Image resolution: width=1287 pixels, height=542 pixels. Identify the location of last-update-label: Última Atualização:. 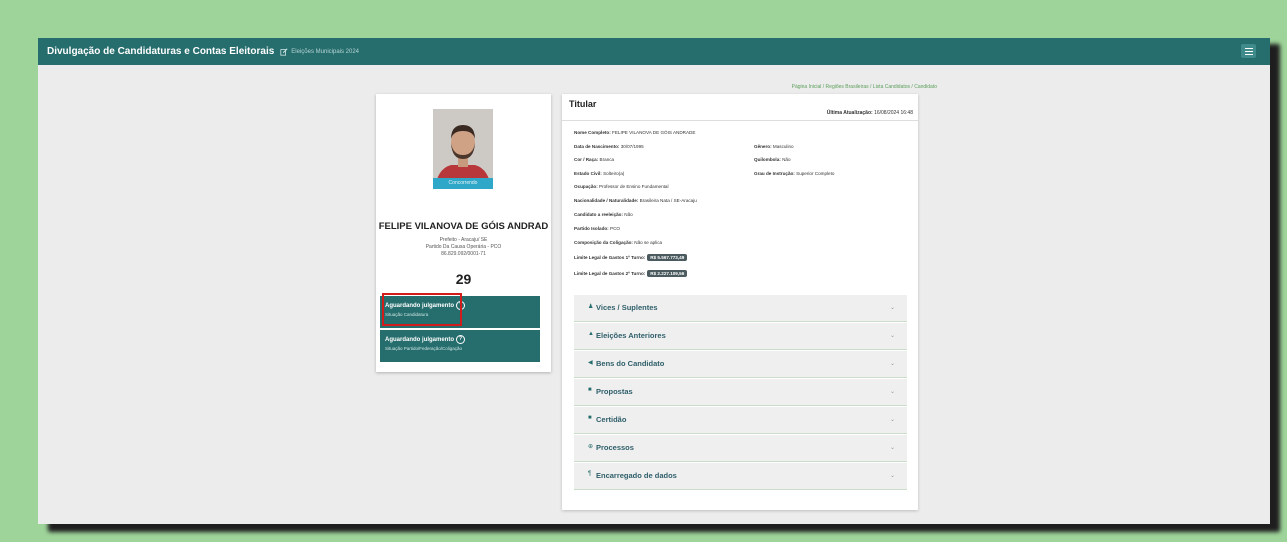
(849, 113).